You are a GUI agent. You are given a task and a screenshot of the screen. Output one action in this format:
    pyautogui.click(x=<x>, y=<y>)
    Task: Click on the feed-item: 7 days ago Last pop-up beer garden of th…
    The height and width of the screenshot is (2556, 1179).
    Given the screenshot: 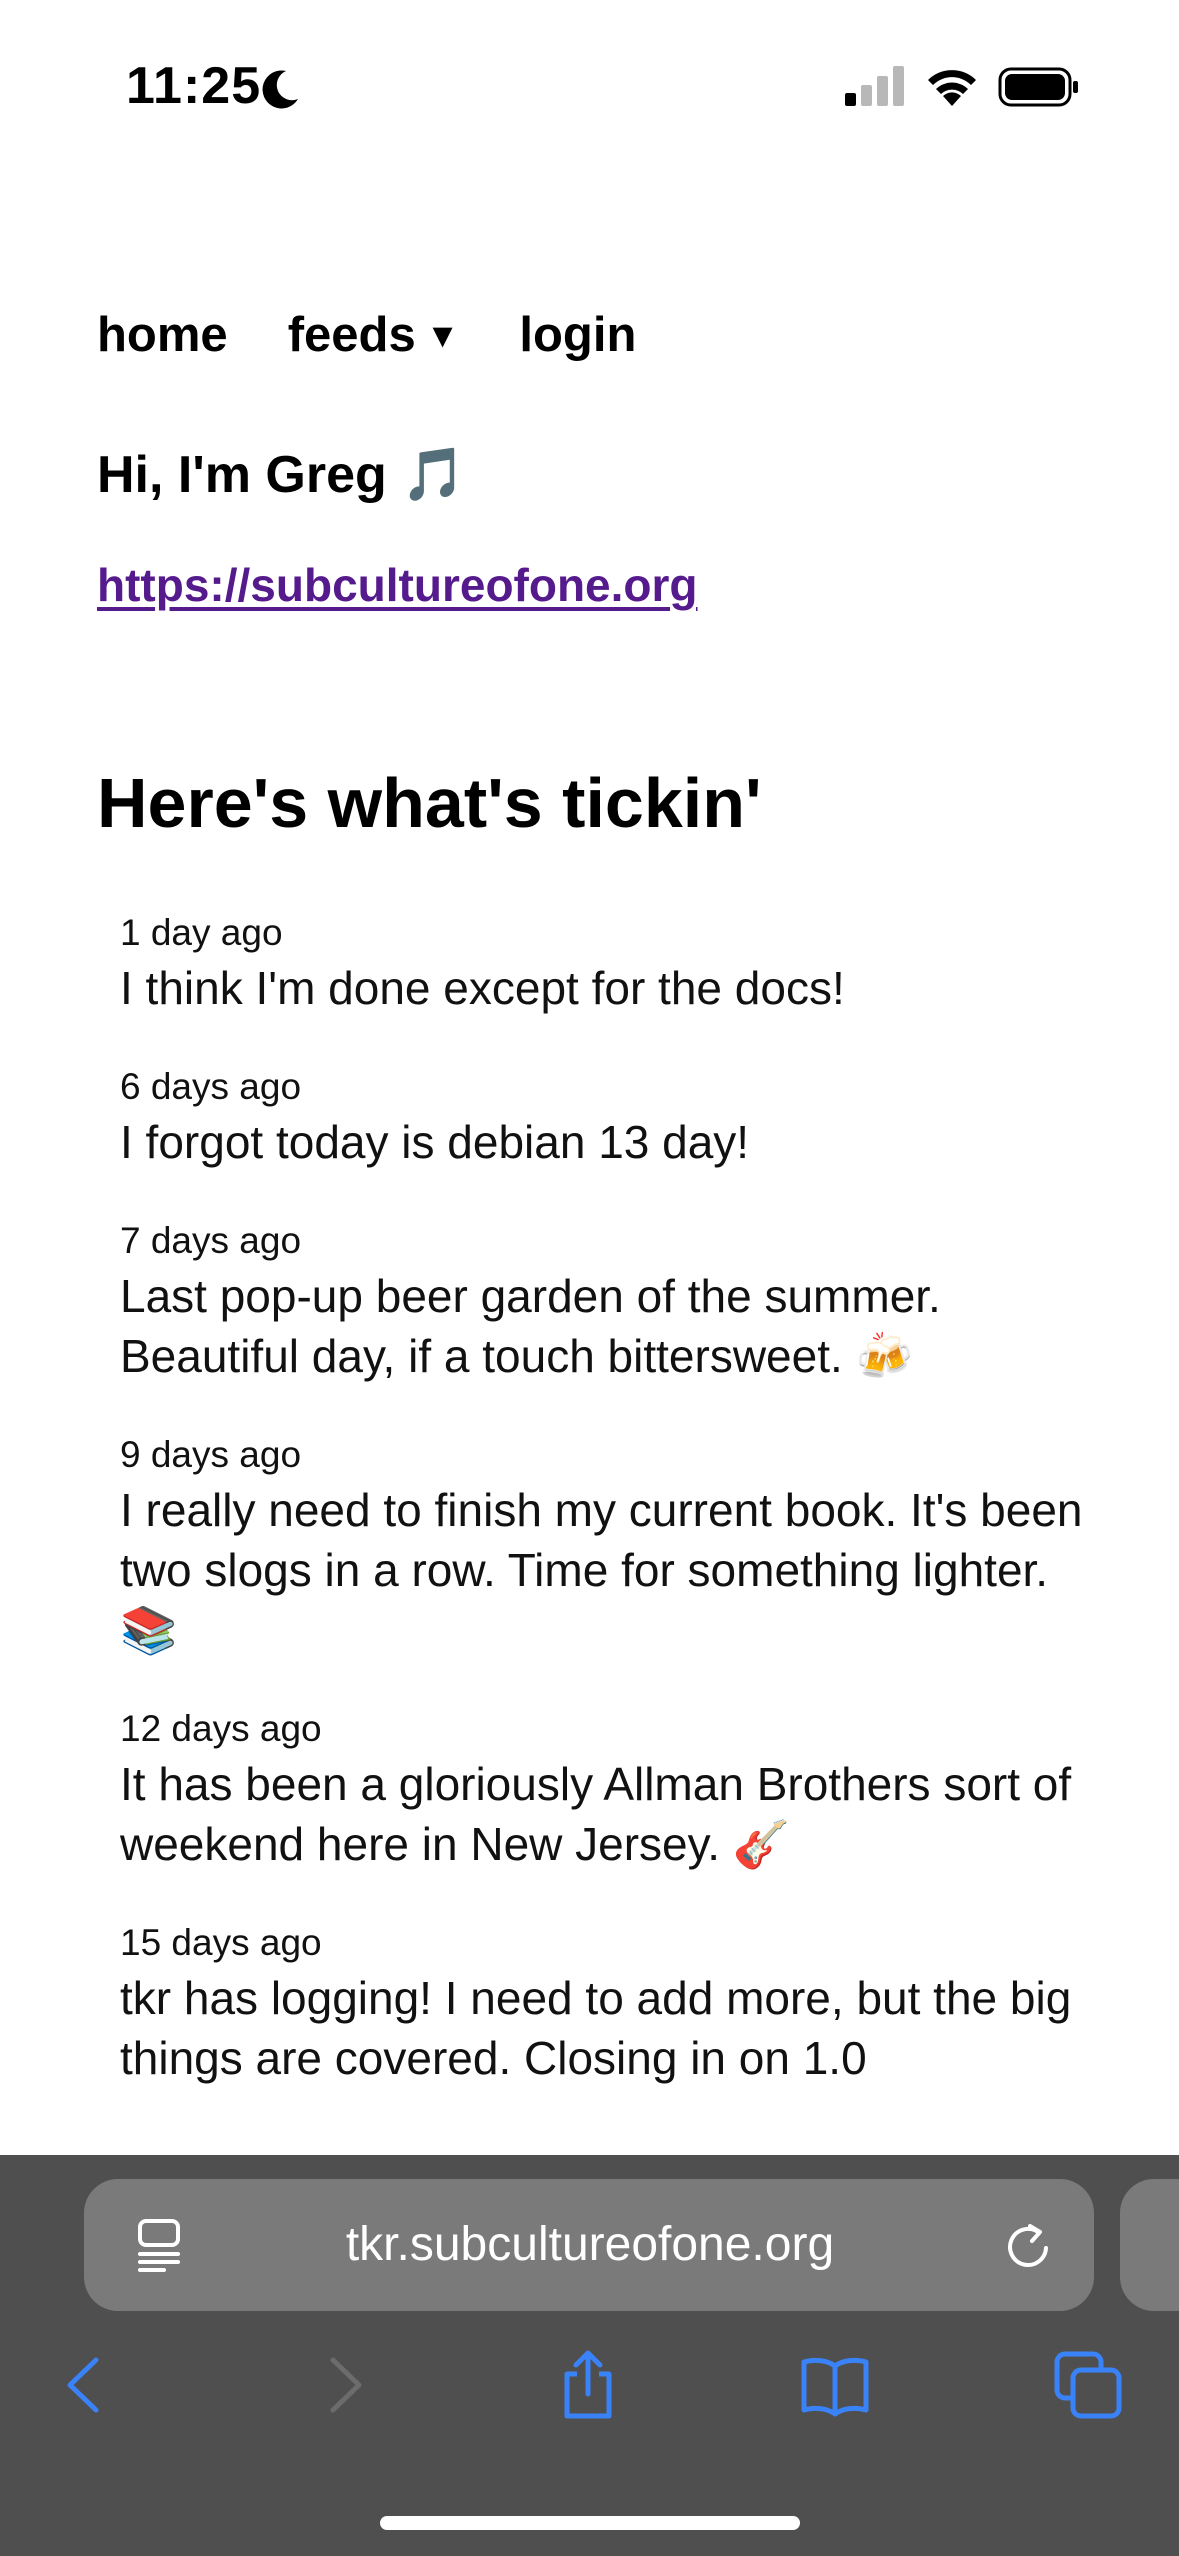 What is the action you would take?
    pyautogui.click(x=610, y=1301)
    